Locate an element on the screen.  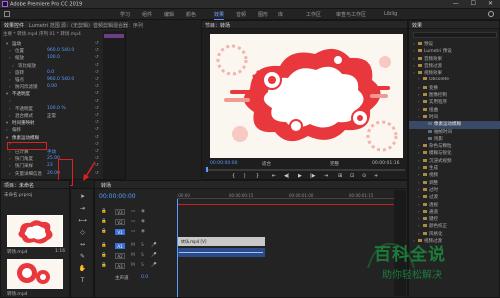
mark-out-button: } is located at coordinates (257, 176).